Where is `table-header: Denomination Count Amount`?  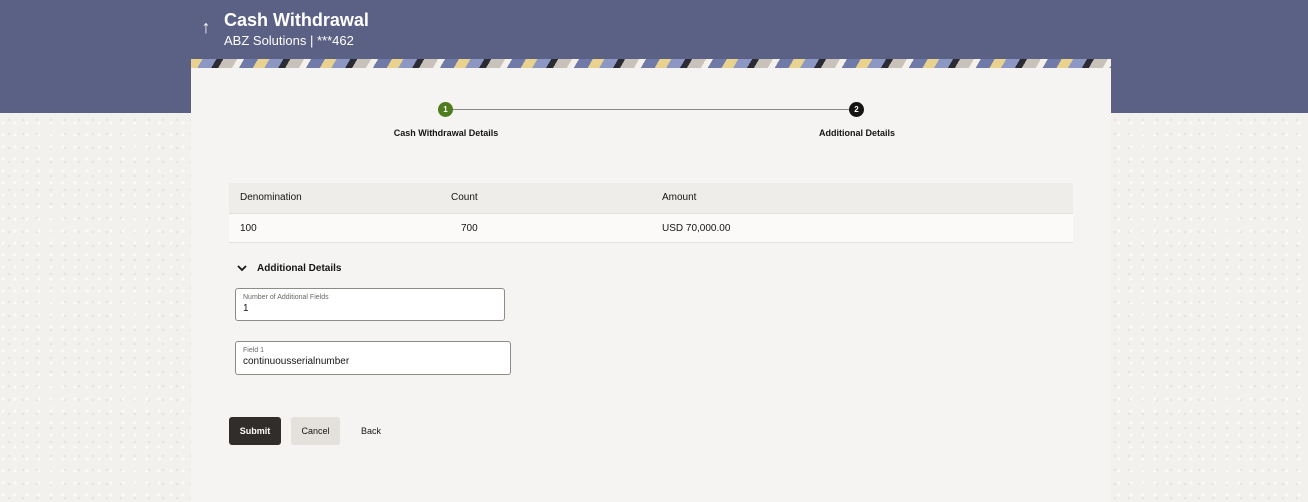 table-header: Denomination Count Amount is located at coordinates (651, 198).